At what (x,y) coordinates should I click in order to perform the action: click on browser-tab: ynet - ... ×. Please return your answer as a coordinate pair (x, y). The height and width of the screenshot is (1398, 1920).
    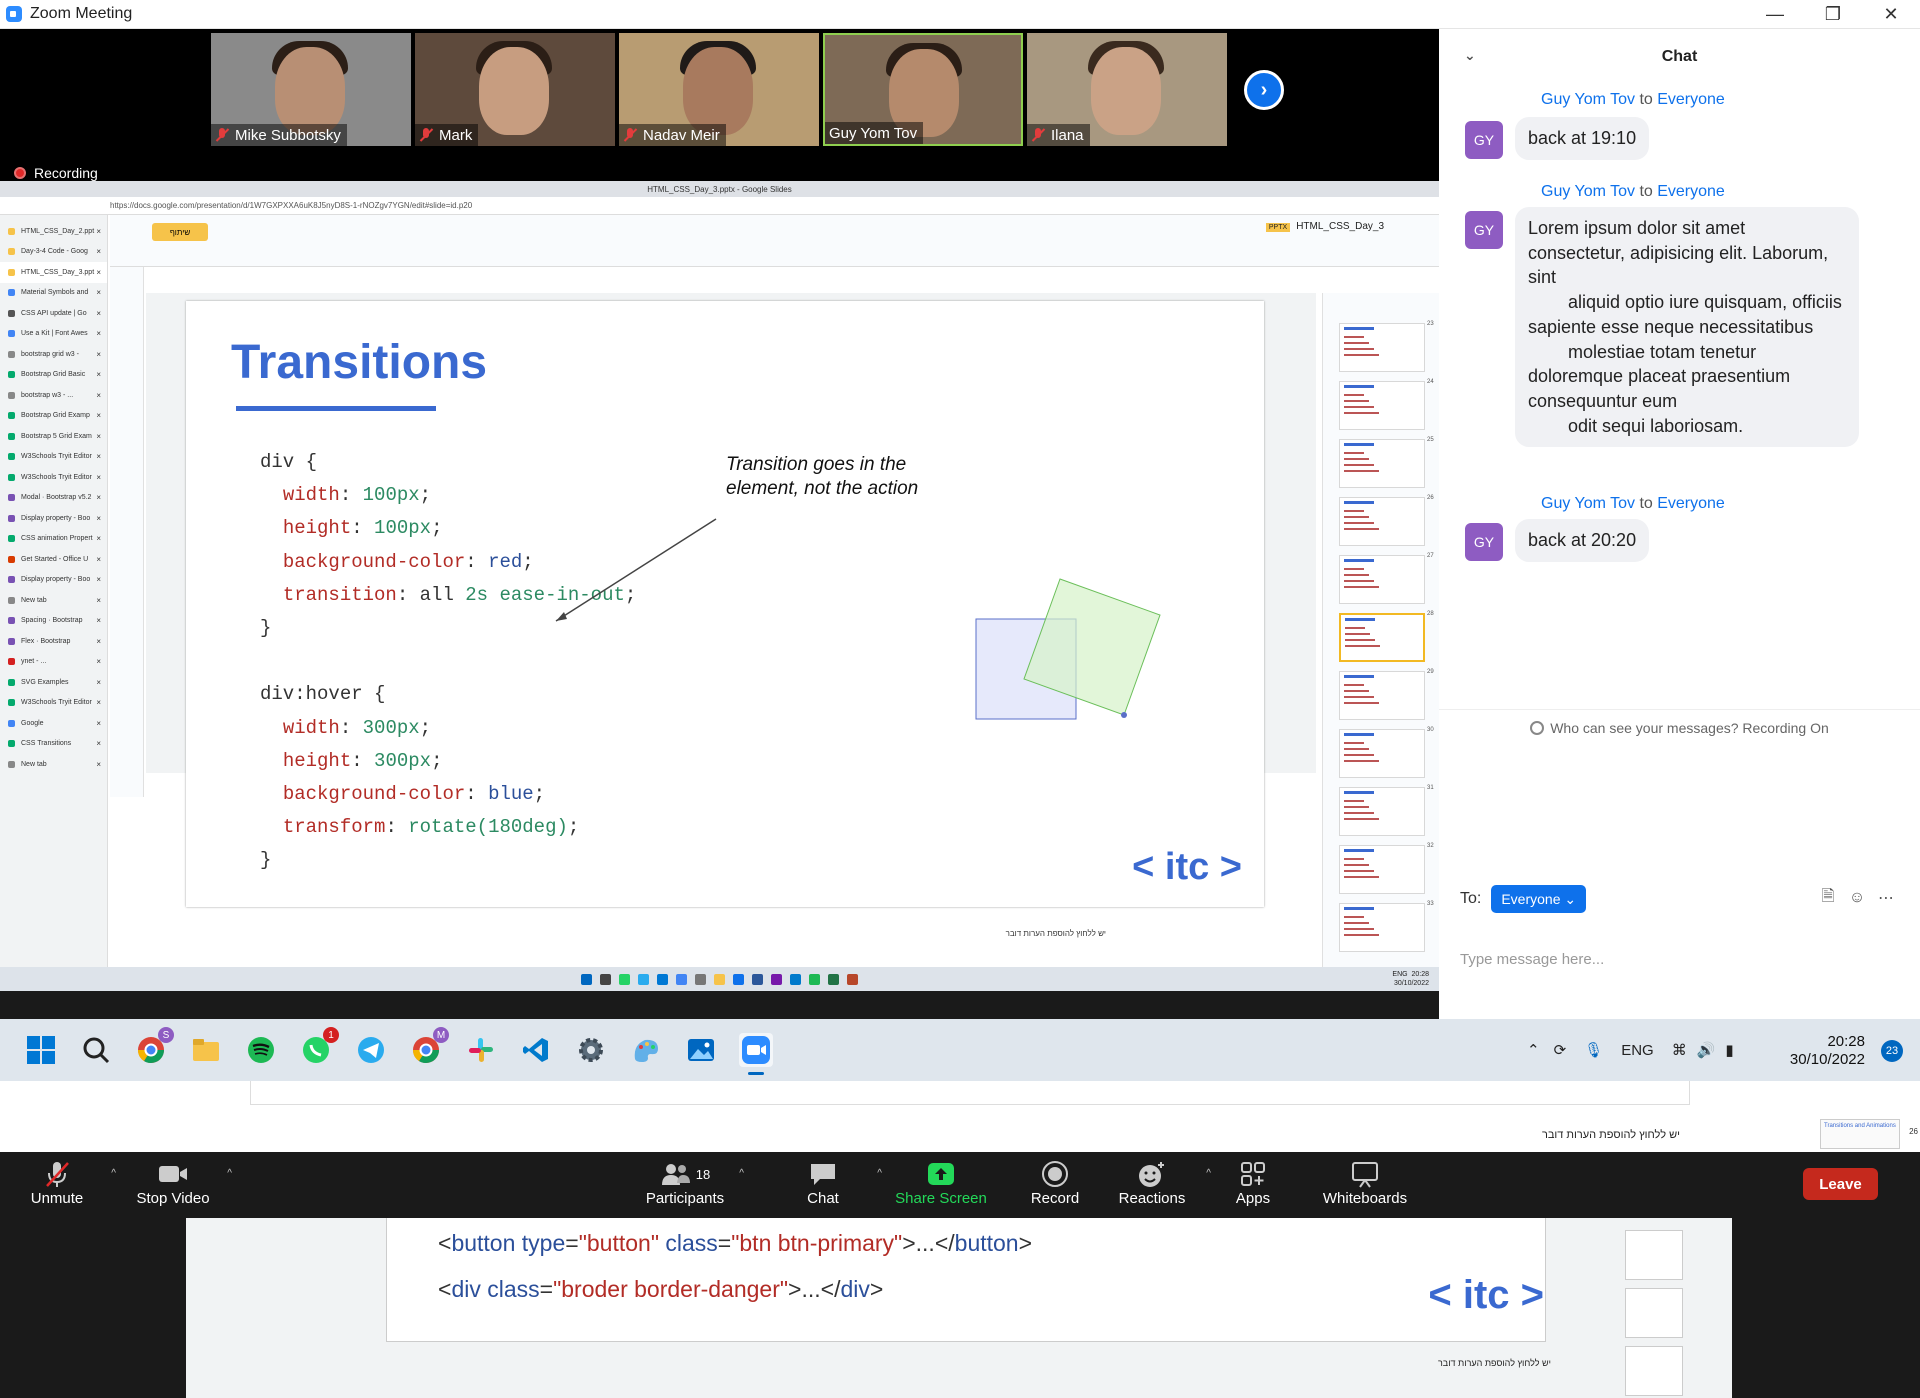
    Looking at the image, I should click on (53, 662).